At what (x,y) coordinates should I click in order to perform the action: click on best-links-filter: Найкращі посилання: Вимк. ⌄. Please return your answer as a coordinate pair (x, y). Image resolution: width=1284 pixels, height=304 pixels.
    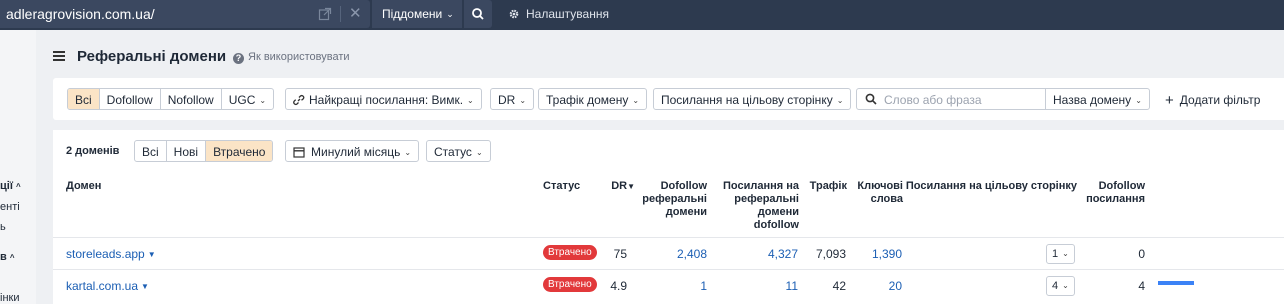
    Looking at the image, I should click on (383, 99).